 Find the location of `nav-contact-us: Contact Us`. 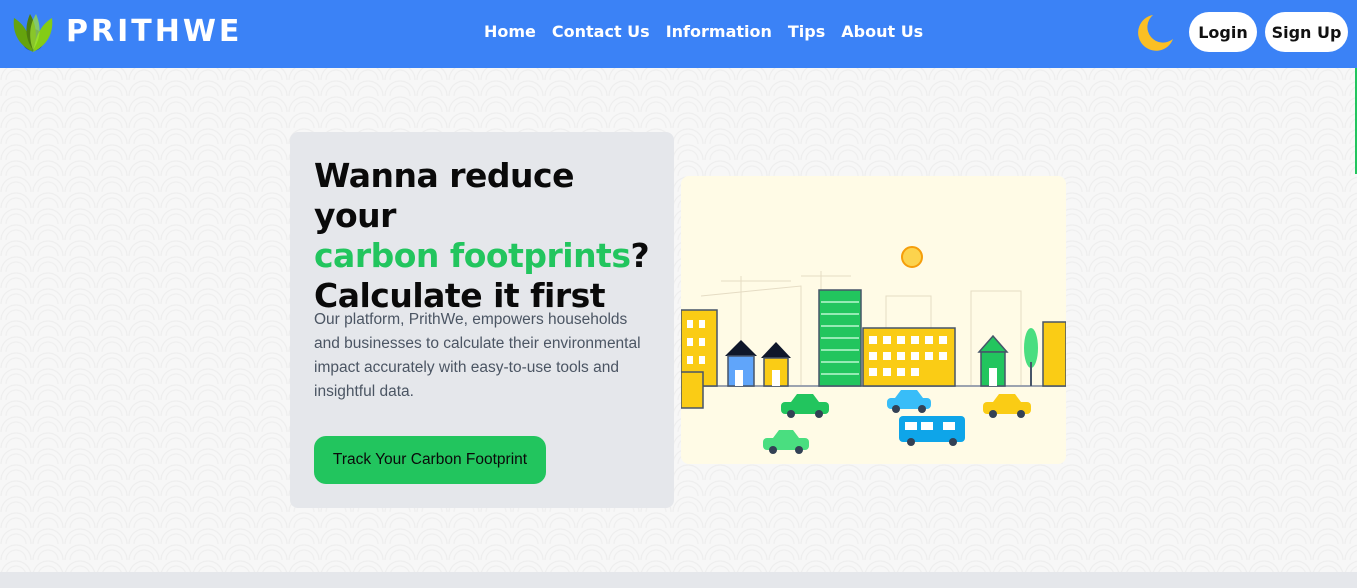

nav-contact-us: Contact Us is located at coordinates (601, 31).